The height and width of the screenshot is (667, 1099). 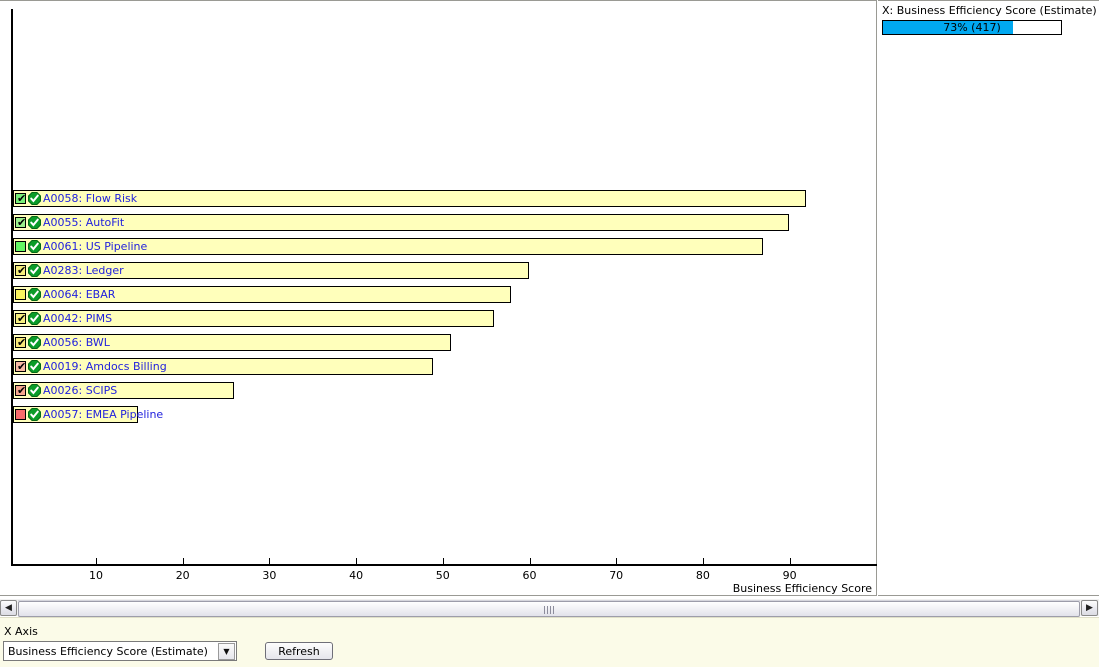 What do you see at coordinates (182, 575) in the screenshot?
I see `x-axis-tick-label: 20` at bounding box center [182, 575].